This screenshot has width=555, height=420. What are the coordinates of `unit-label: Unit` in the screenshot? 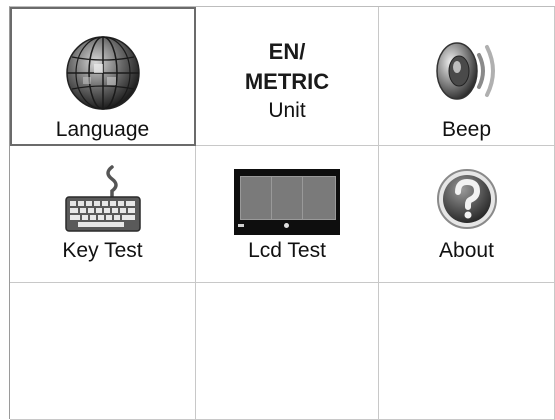 It's located at (287, 110).